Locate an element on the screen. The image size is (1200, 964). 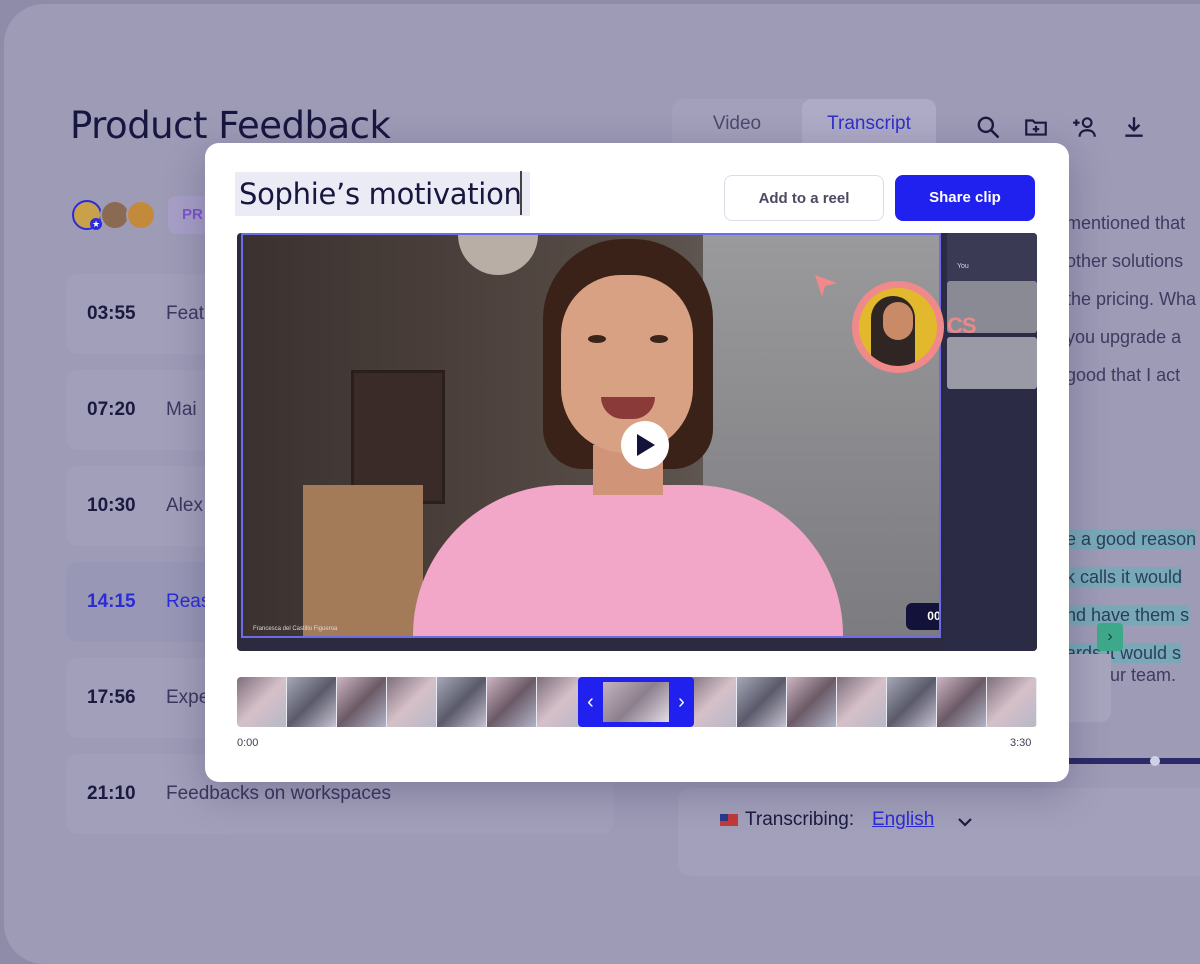
chevron-right-icon: › is located at coordinates (1110, 637).